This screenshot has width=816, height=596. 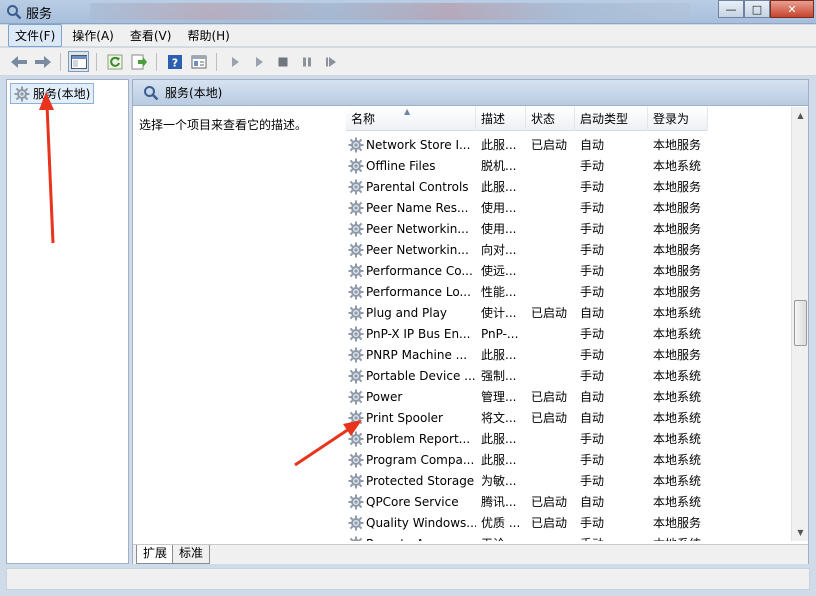 What do you see at coordinates (527, 165) in the screenshot?
I see `table-row: Offline Files 脱机... 手动 本地系统` at bounding box center [527, 165].